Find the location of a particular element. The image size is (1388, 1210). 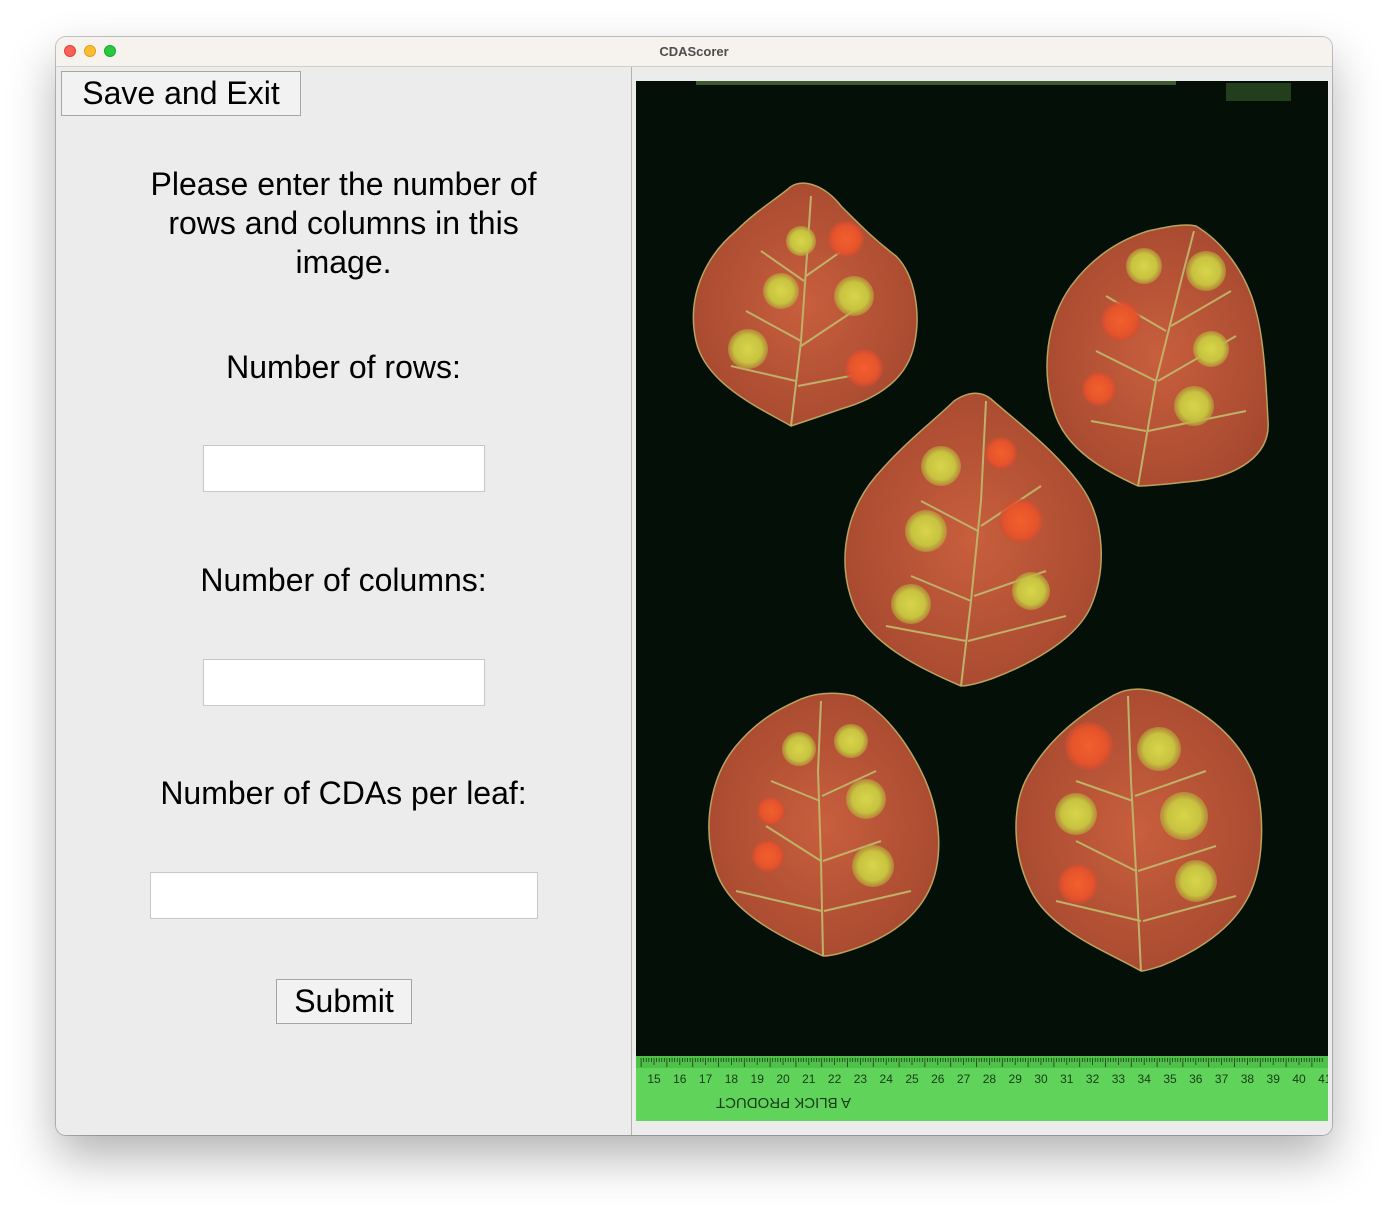

columns-input is located at coordinates (344, 682).